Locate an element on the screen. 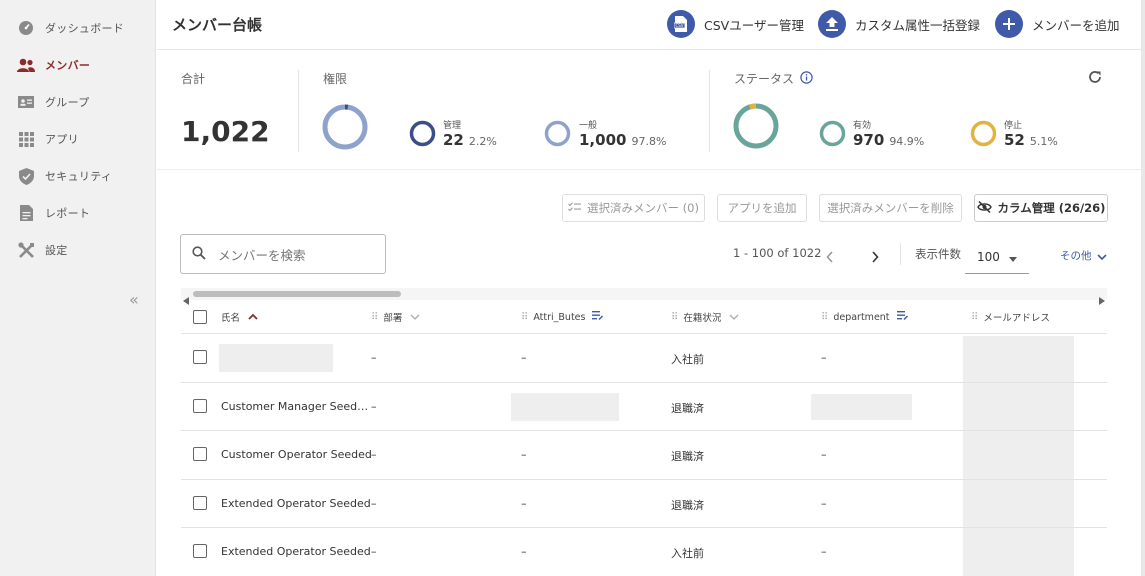 The image size is (1145, 576). page-title: メンバー台帳 is located at coordinates (217, 25).